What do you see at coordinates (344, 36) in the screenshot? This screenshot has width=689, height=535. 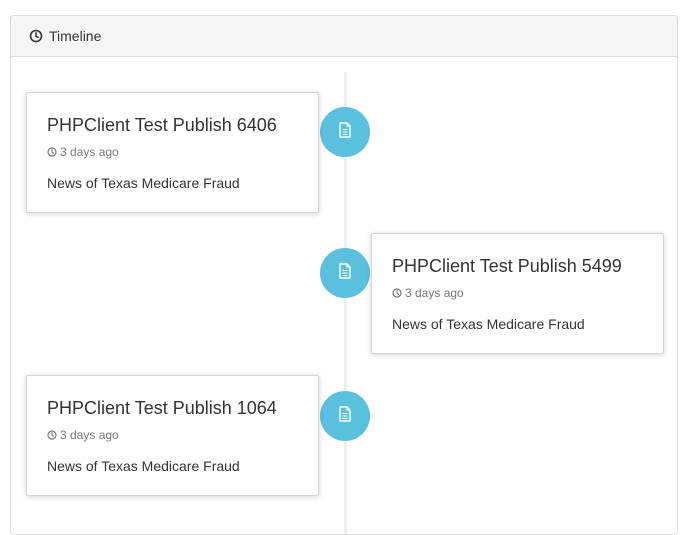 I see `panel-heading: Timeline` at bounding box center [344, 36].